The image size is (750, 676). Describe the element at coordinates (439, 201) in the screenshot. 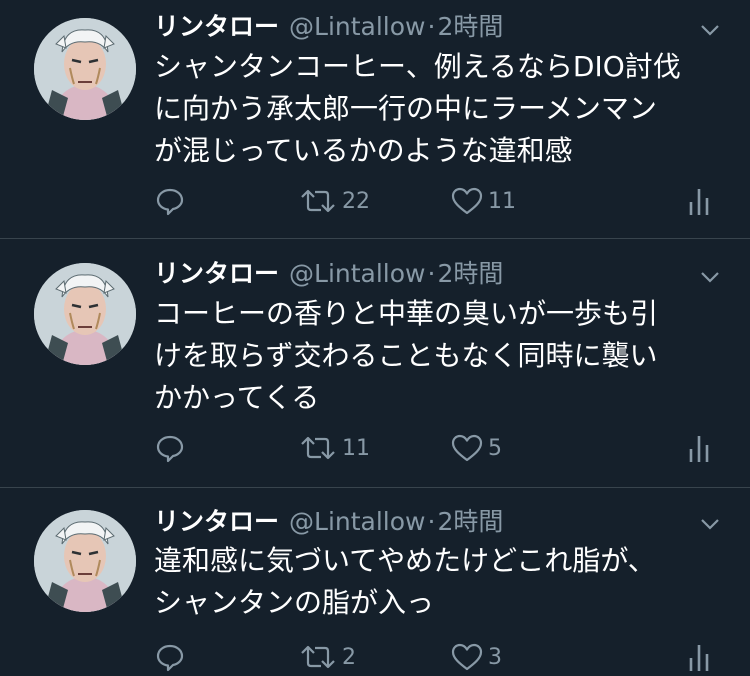

I see `action-bar: 22 11` at that location.